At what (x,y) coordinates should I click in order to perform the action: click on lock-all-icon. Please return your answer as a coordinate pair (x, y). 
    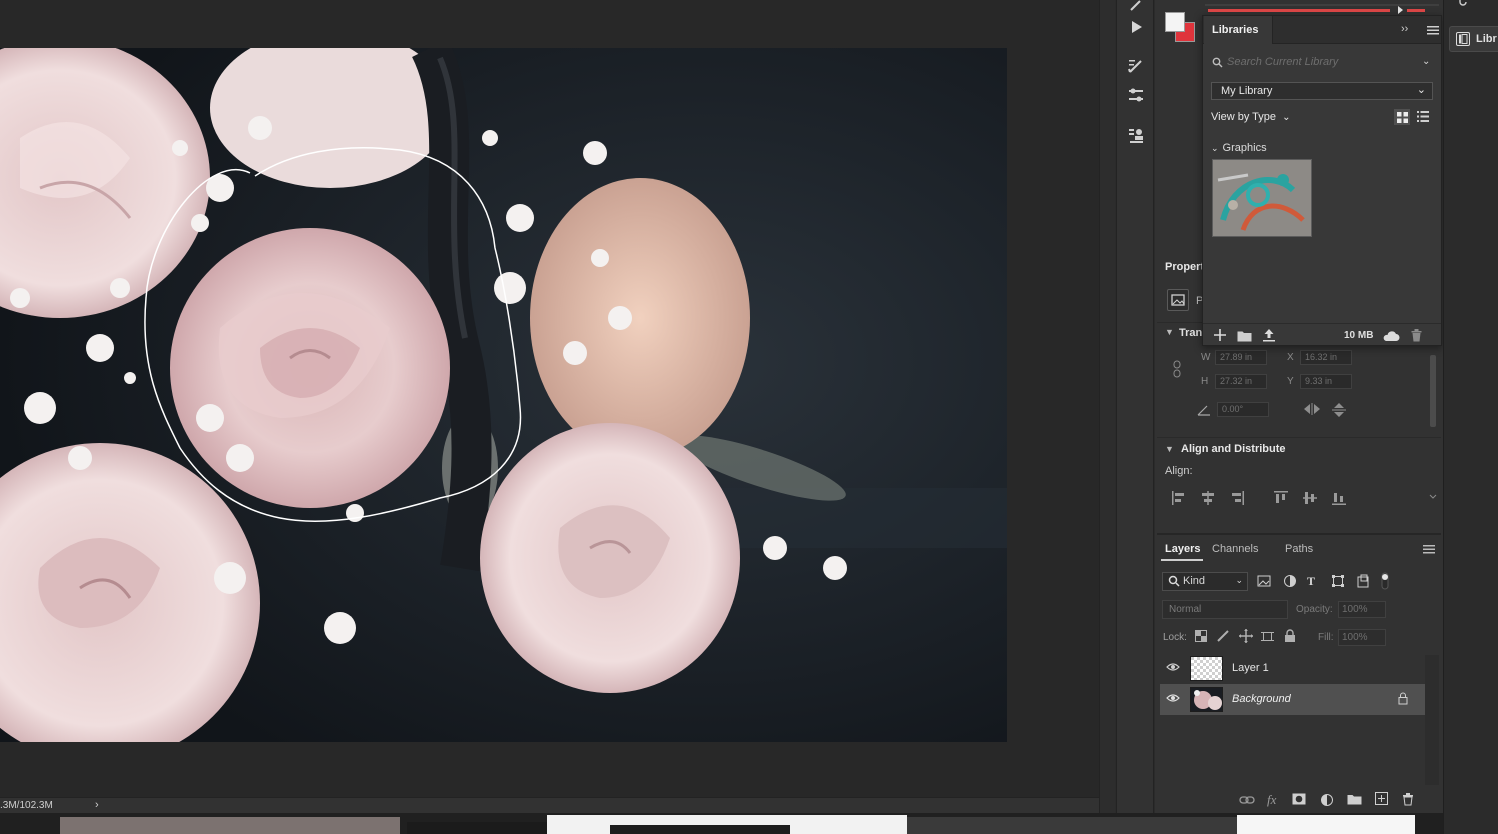
    Looking at the image, I should click on (1290, 636).